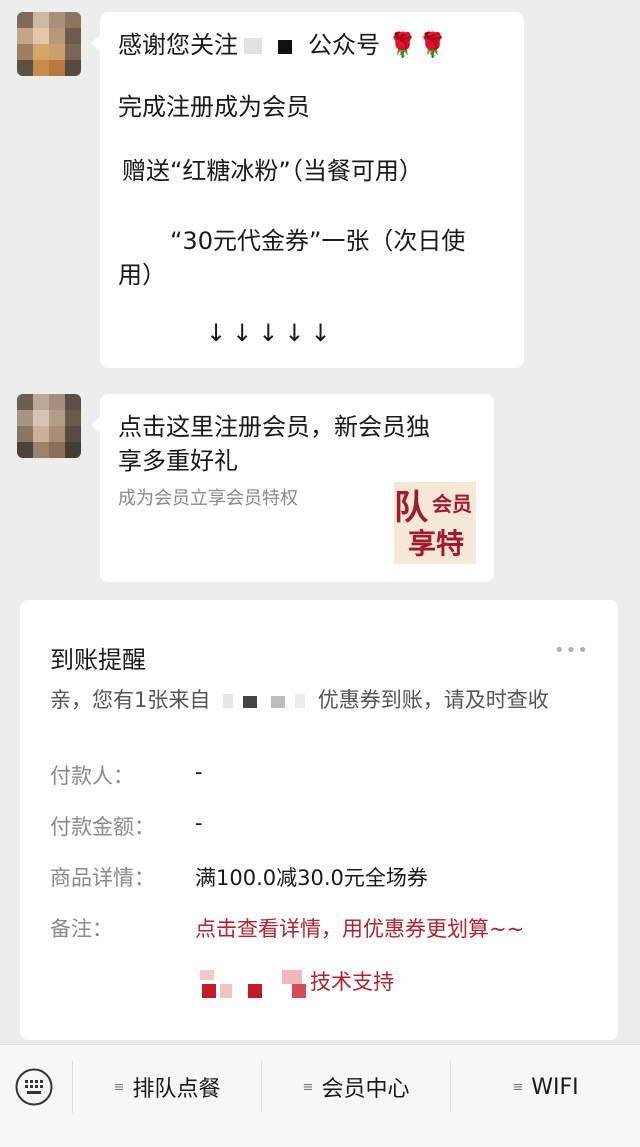 Image resolution: width=640 pixels, height=1147 pixels. I want to click on message-text: 公众号, so click(344, 45).